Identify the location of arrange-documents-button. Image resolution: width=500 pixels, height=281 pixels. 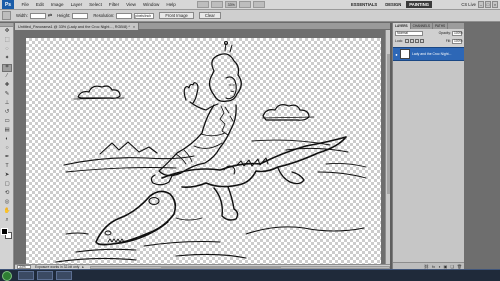
(245, 4).